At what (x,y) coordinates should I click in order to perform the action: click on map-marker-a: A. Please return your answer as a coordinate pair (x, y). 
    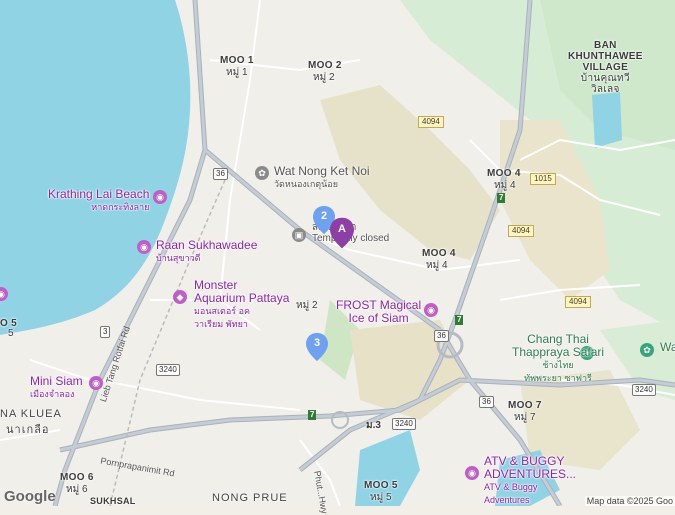
    Looking at the image, I should click on (342, 233).